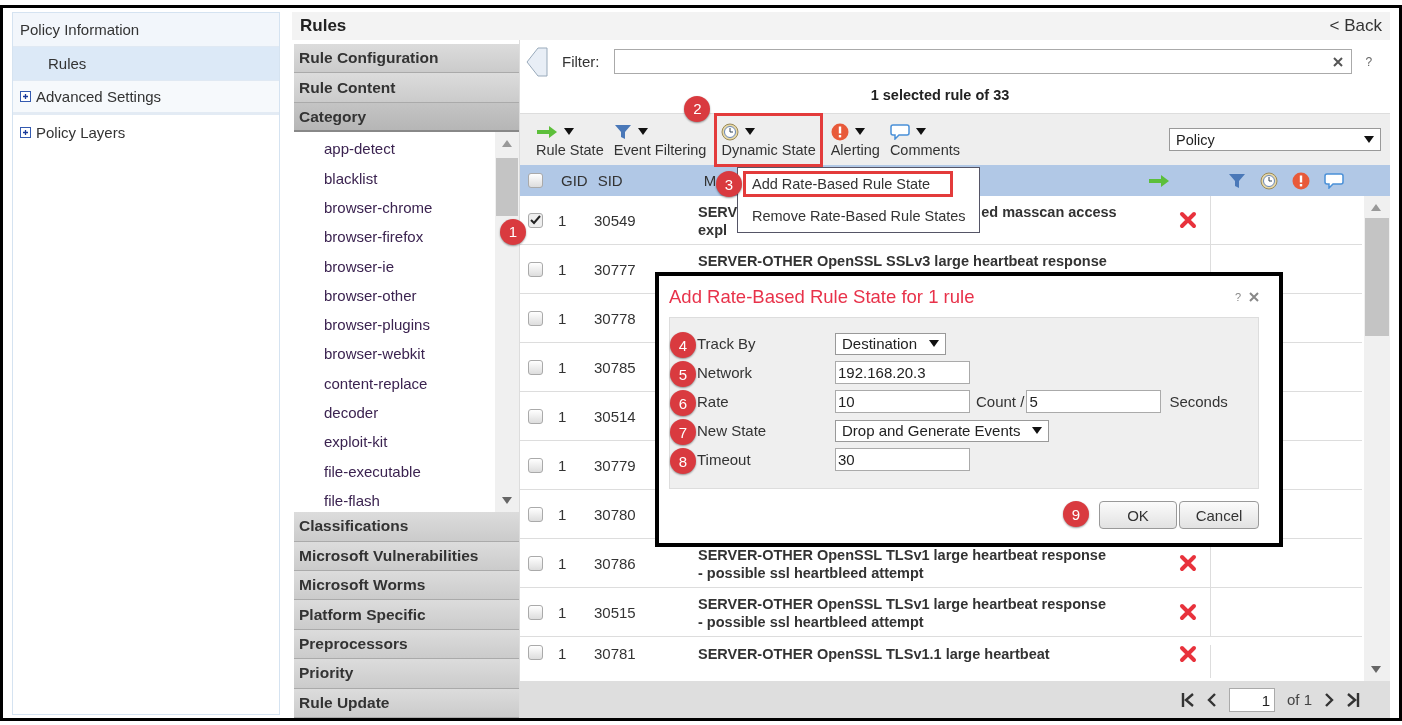 The image size is (1402, 725). Describe the element at coordinates (406, 644) in the screenshot. I see `accordion-header: Preprocessors` at that location.